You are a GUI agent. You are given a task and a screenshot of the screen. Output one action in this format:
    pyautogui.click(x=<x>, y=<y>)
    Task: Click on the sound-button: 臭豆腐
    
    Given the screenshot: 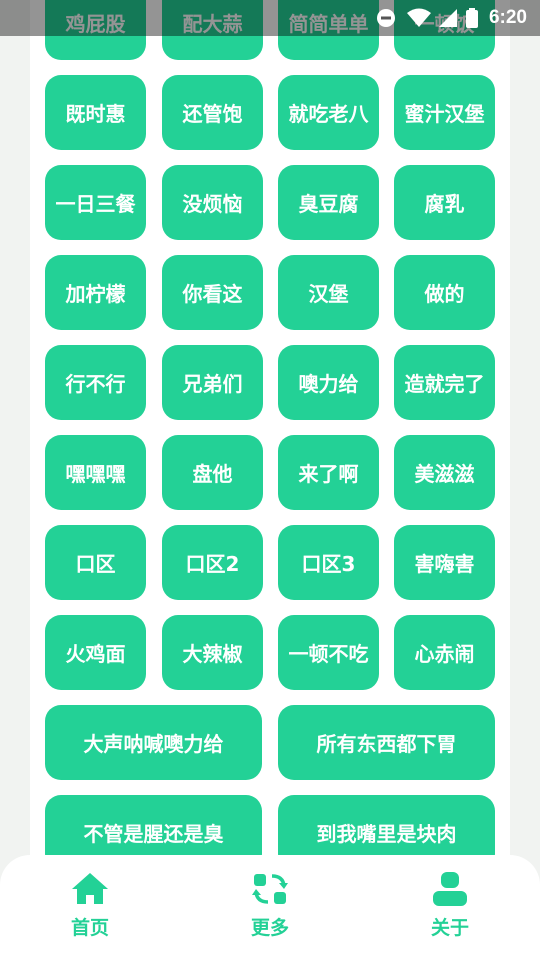 What is the action you would take?
    pyautogui.click(x=328, y=202)
    